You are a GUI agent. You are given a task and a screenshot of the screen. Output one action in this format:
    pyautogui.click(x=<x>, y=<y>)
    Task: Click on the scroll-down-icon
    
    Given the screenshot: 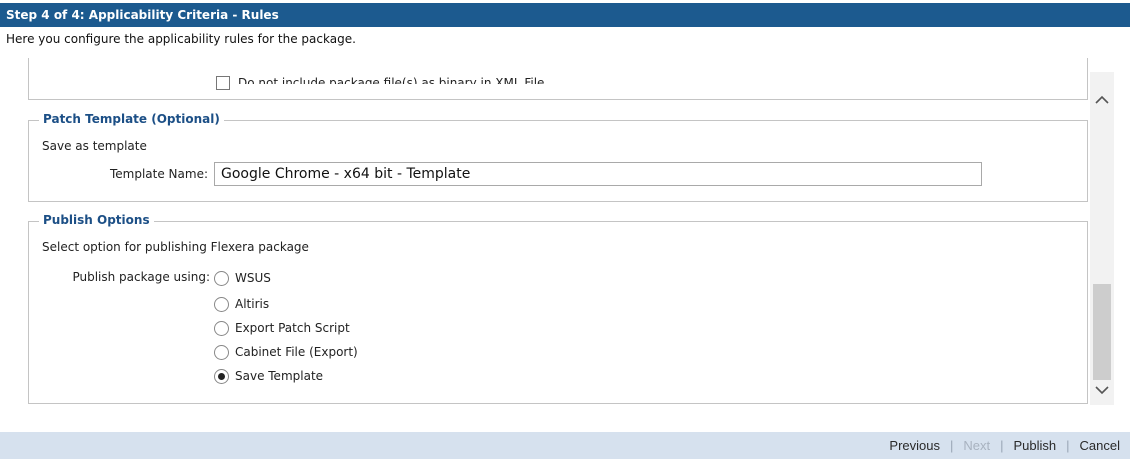 What is the action you would take?
    pyautogui.click(x=1102, y=390)
    